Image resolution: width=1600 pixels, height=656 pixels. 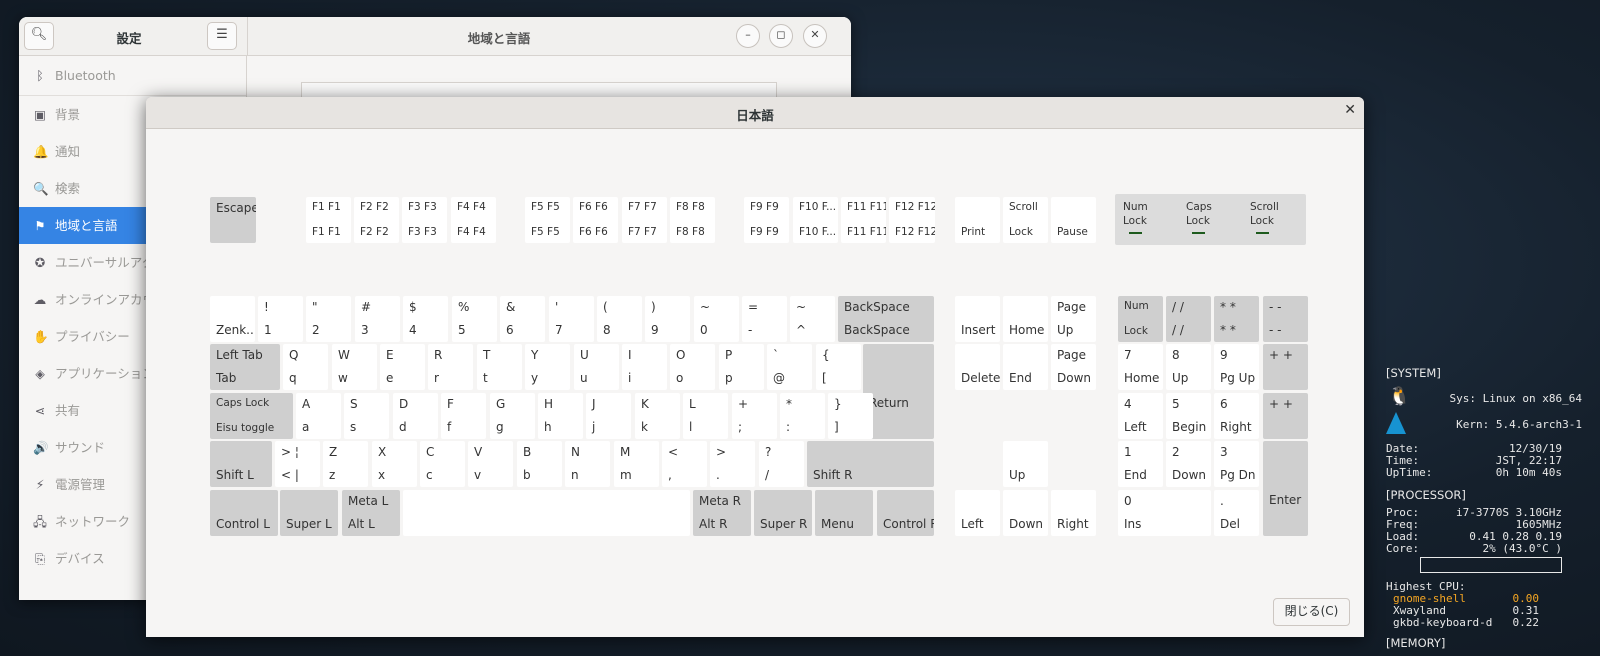 What do you see at coordinates (1025, 513) in the screenshot?
I see `key-nav-8: Down` at bounding box center [1025, 513].